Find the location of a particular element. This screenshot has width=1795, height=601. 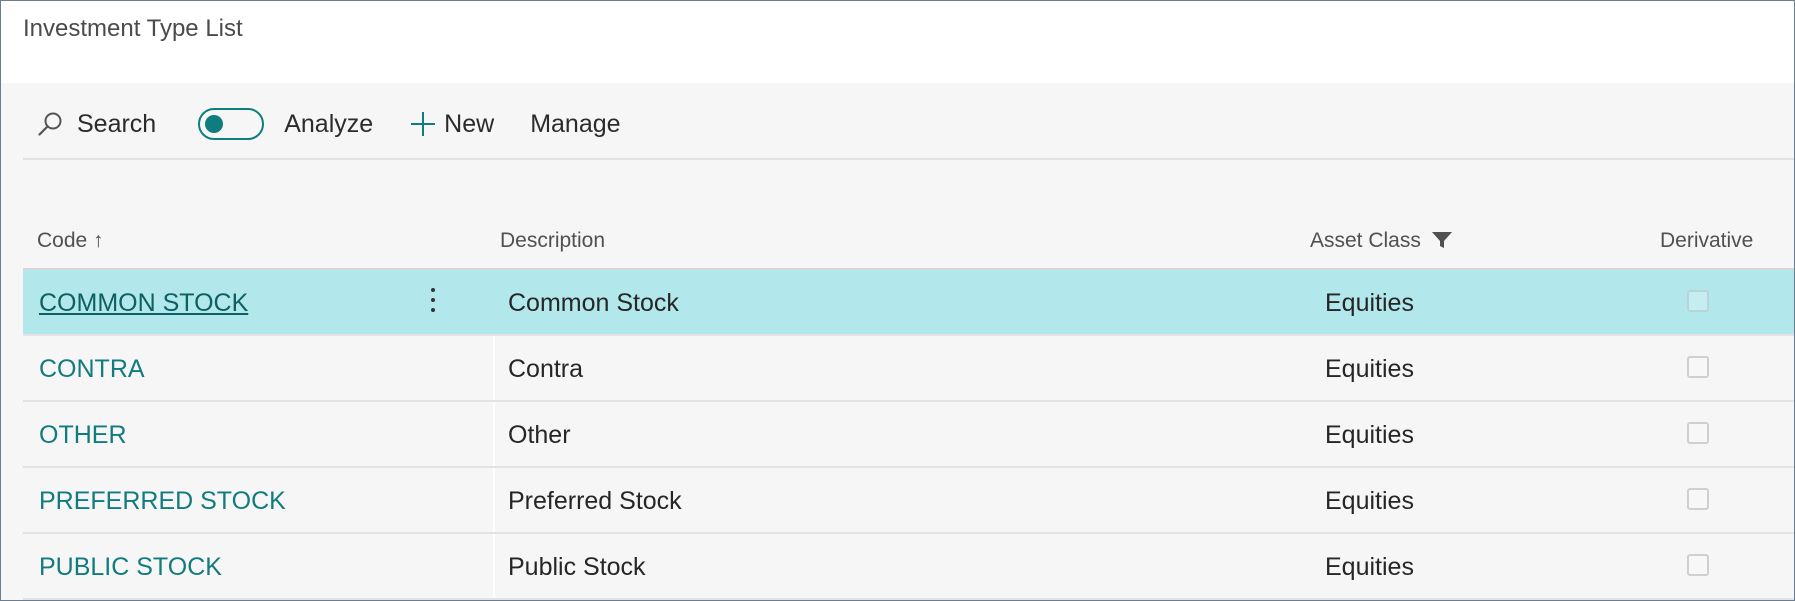

column-header-asset-class: Asset Class is located at coordinates (1381, 241).